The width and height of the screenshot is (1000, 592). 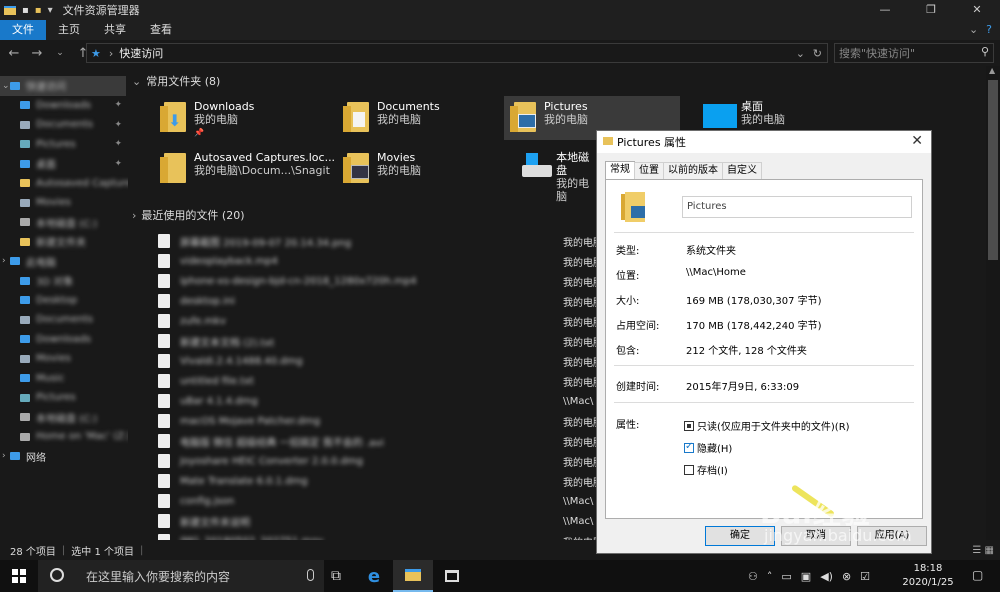 What do you see at coordinates (359, 119) in the screenshot?
I see `document-icon` at bounding box center [359, 119].